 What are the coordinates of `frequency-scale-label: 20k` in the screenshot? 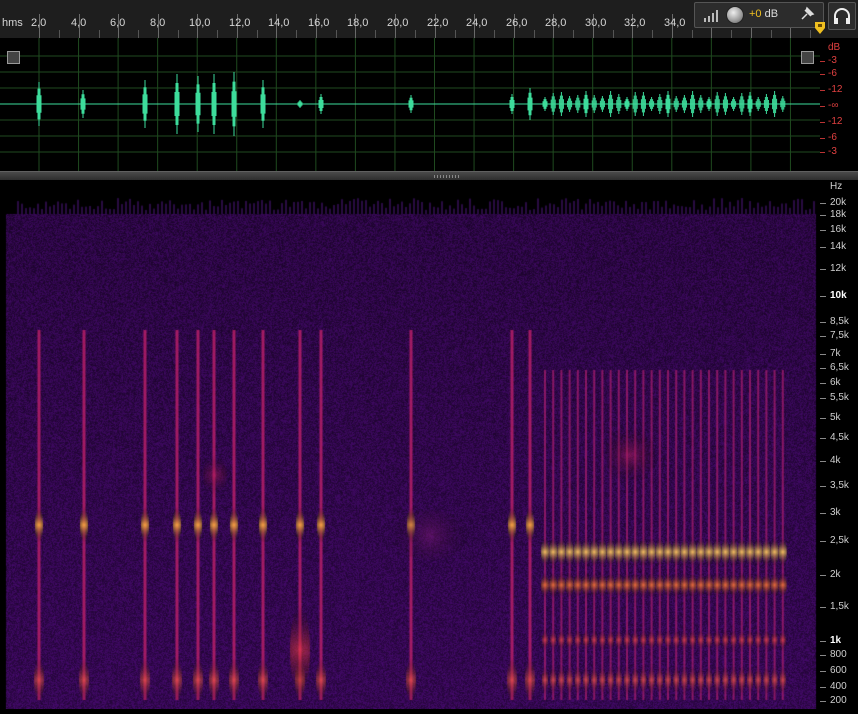 It's located at (838, 202).